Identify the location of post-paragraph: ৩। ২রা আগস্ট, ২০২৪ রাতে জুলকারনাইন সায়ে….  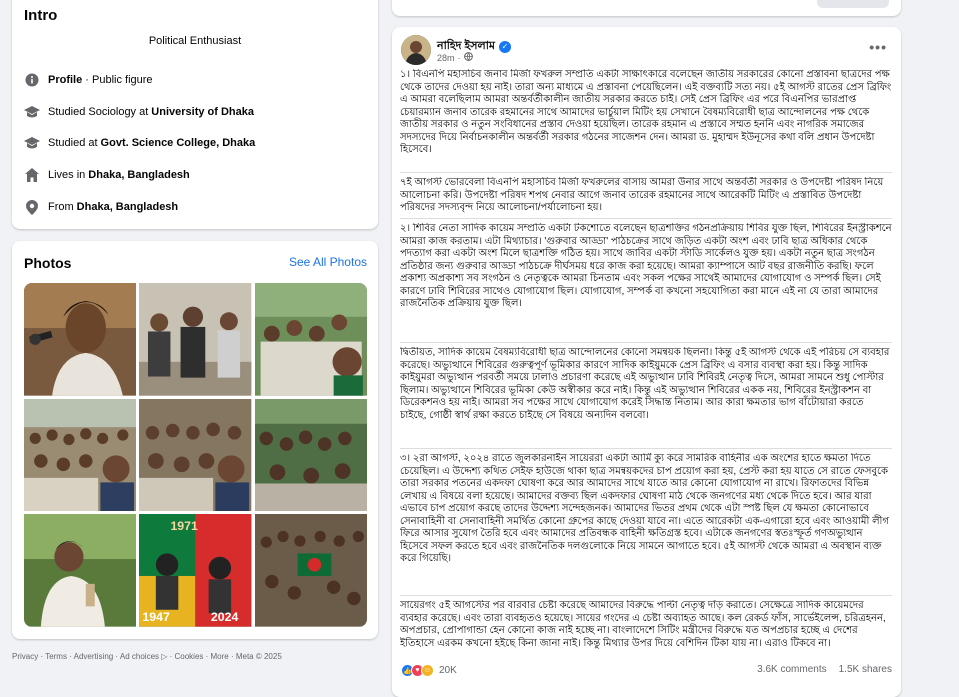
(646, 524).